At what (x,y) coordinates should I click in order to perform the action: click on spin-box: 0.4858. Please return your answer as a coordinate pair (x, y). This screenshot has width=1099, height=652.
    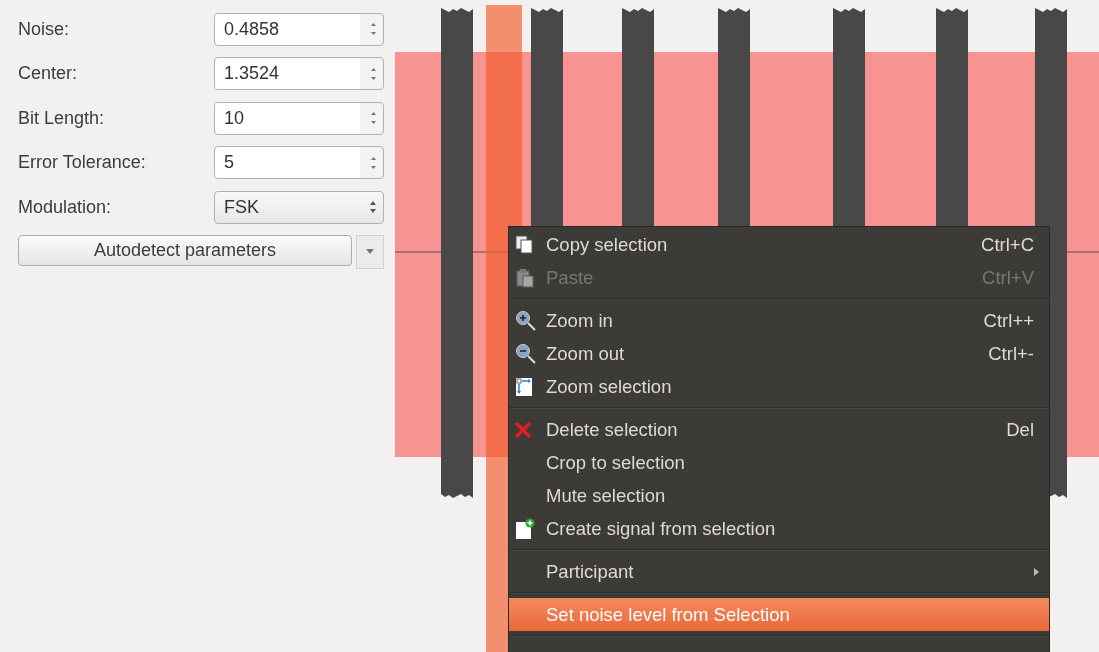
    Looking at the image, I should click on (299, 29).